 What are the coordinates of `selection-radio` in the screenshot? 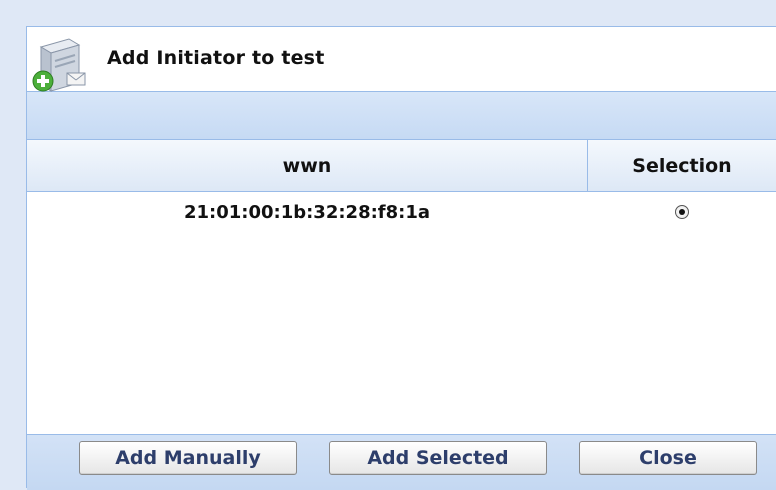 It's located at (682, 212).